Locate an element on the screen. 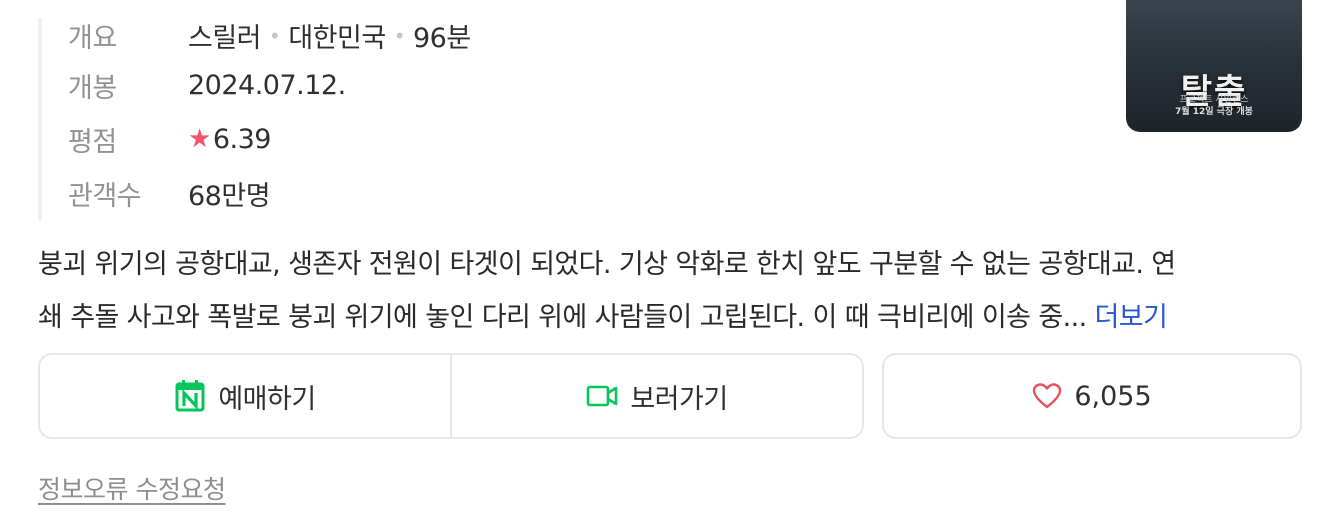  star-icon: ★ is located at coordinates (199, 139).